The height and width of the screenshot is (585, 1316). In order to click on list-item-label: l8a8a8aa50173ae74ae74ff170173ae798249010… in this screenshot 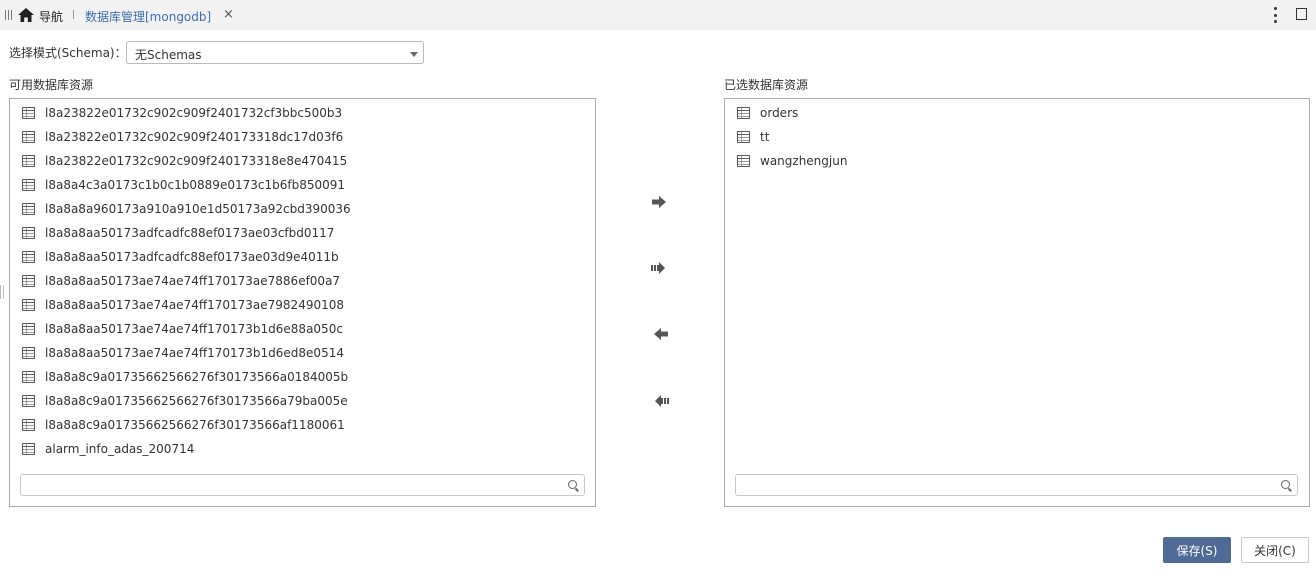, I will do `click(194, 305)`.